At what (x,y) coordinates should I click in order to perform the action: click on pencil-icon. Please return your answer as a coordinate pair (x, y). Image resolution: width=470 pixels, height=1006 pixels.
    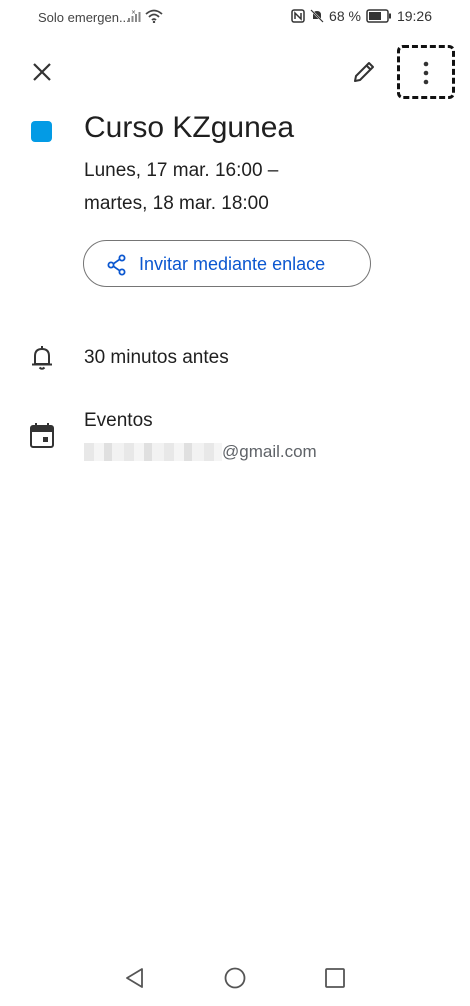
    Looking at the image, I should click on (364, 72).